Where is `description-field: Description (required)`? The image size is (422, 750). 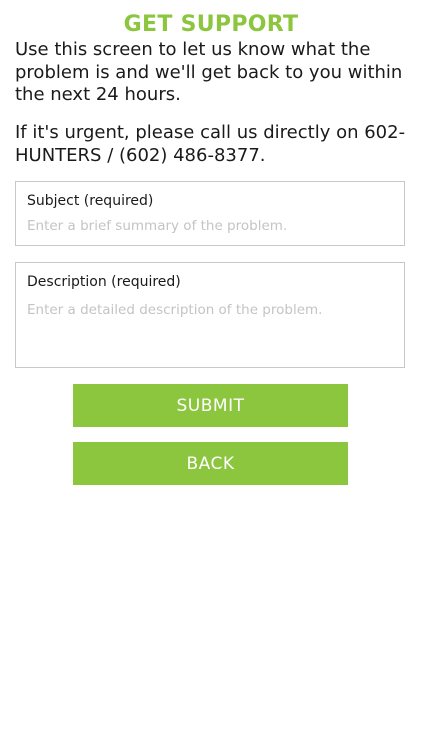
description-field: Description (required) is located at coordinates (210, 315).